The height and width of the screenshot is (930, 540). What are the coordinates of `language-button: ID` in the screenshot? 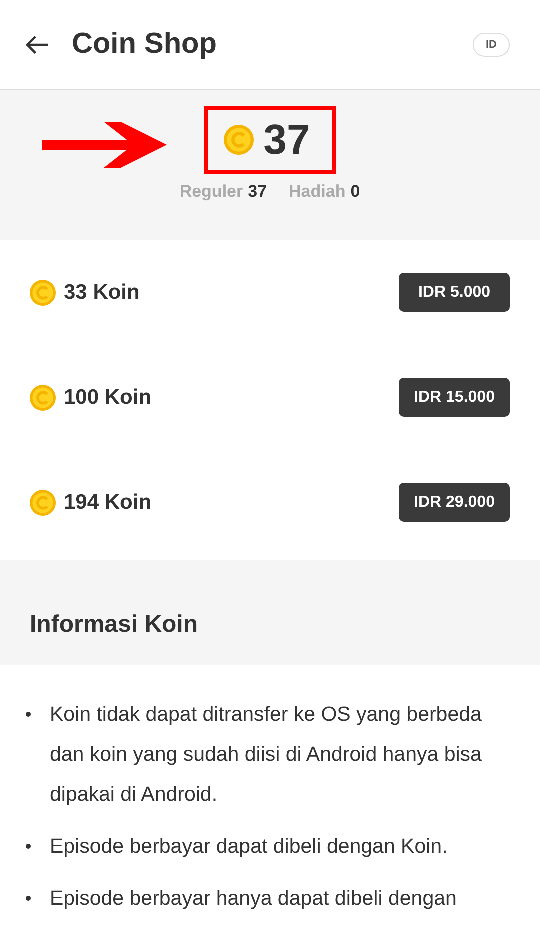 It's located at (491, 44).